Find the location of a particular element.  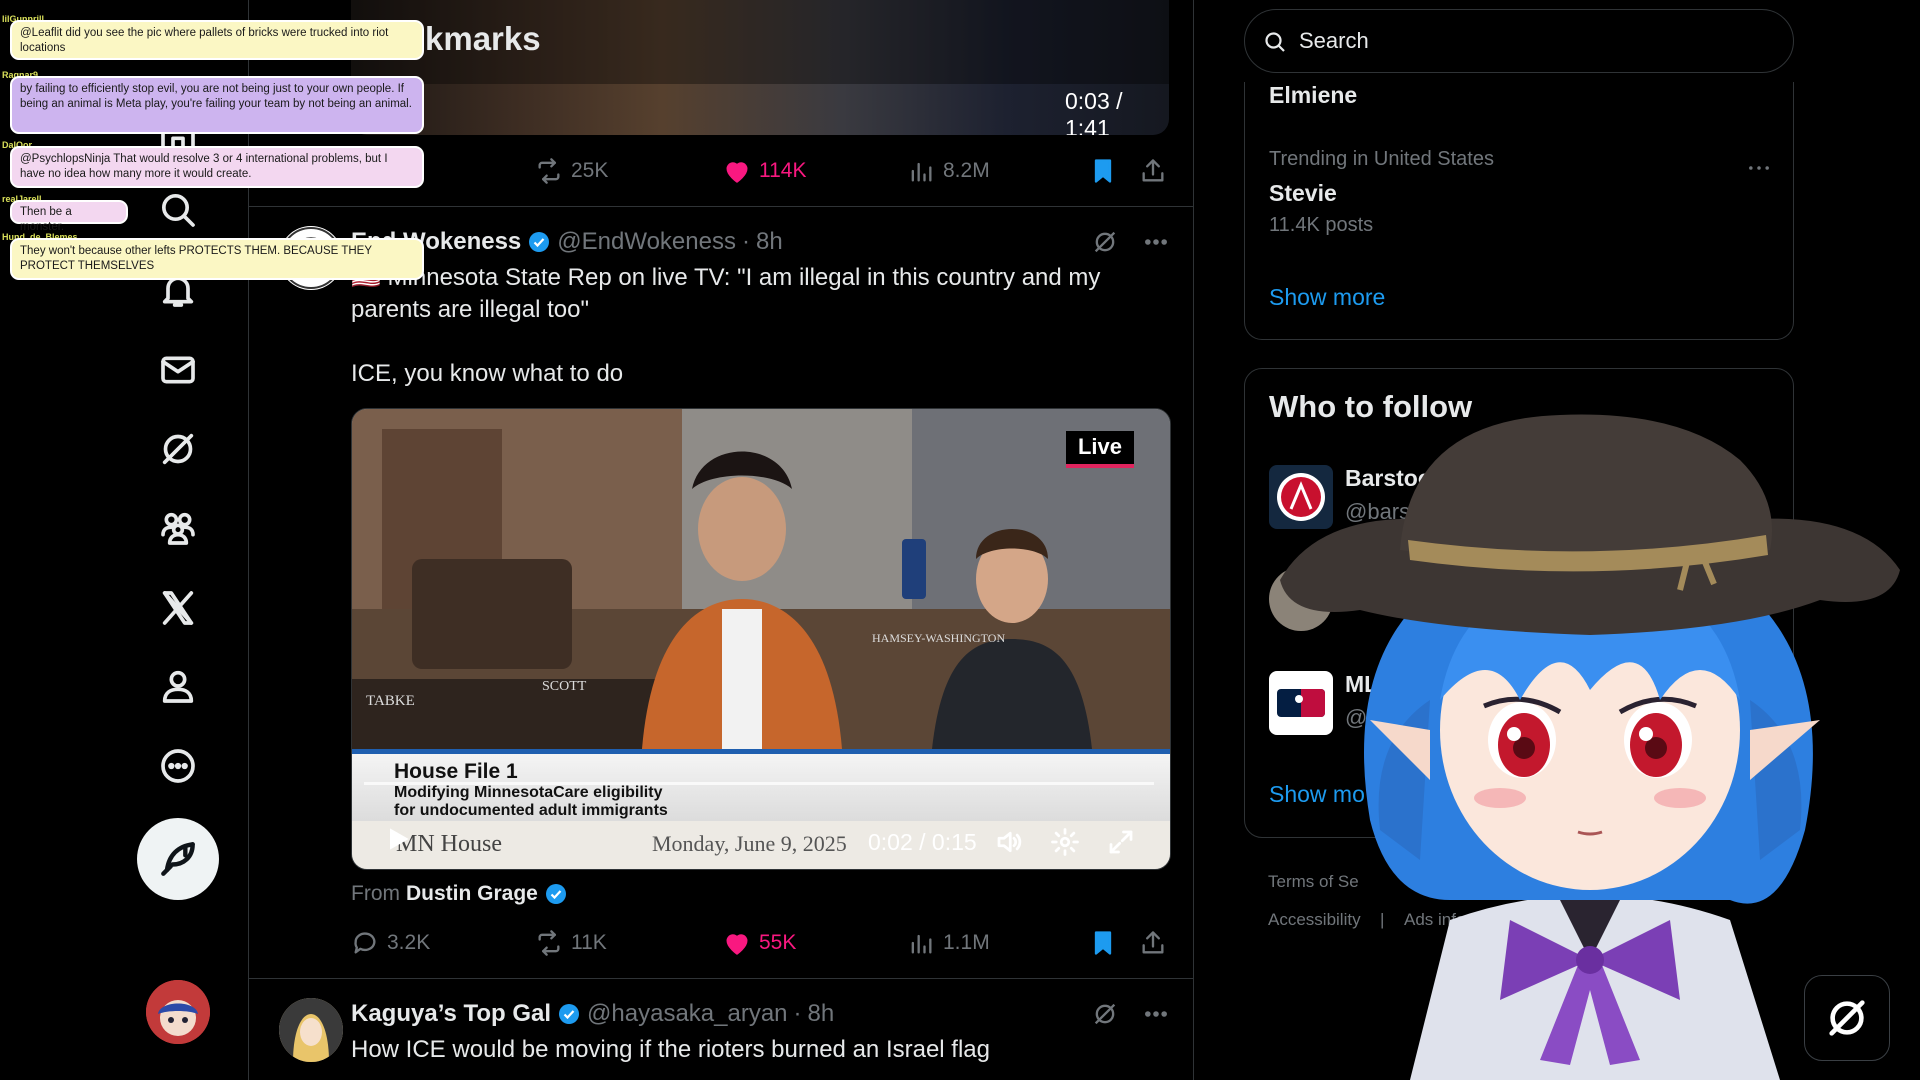

view-count: 1.1M is located at coordinates (966, 942).